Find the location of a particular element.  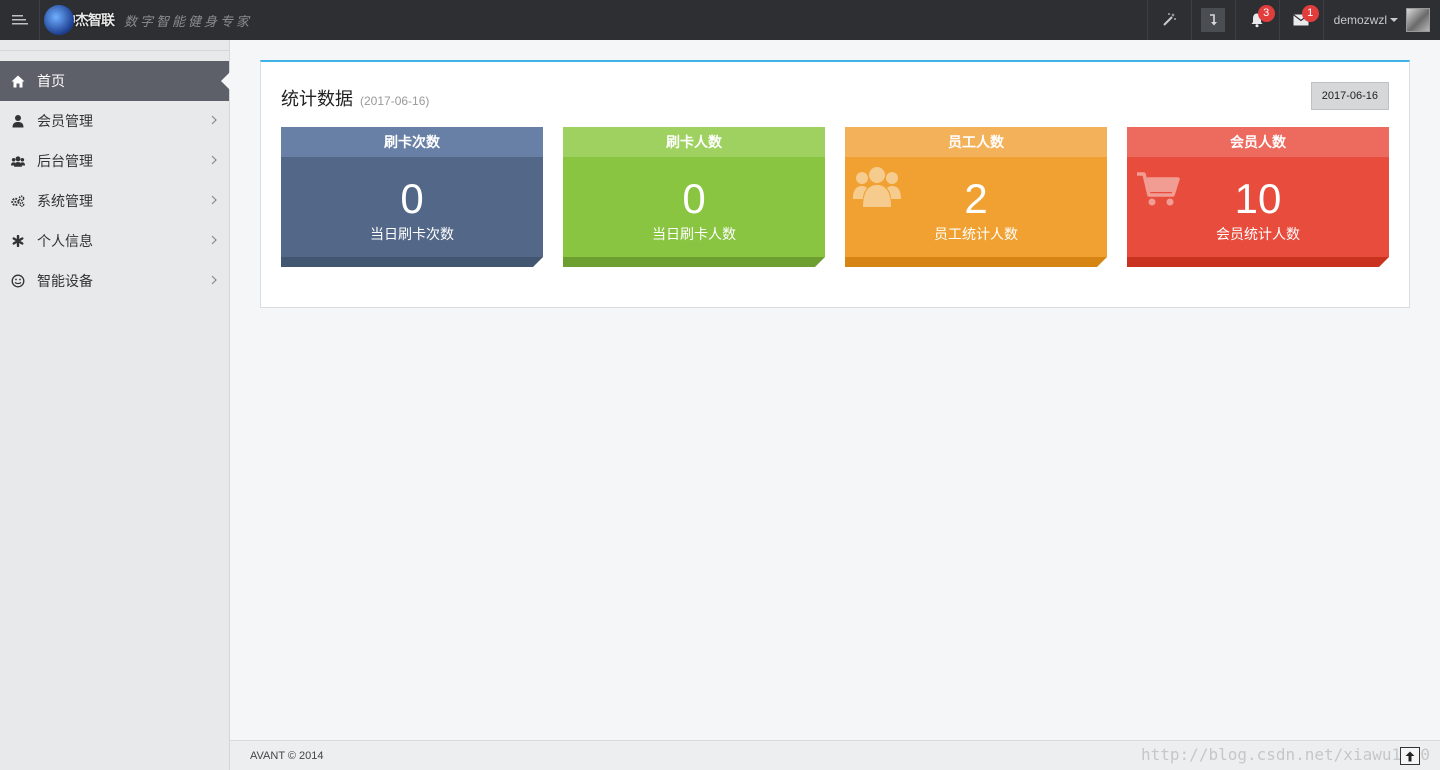

notifications-button: 3 is located at coordinates (1256, 20).